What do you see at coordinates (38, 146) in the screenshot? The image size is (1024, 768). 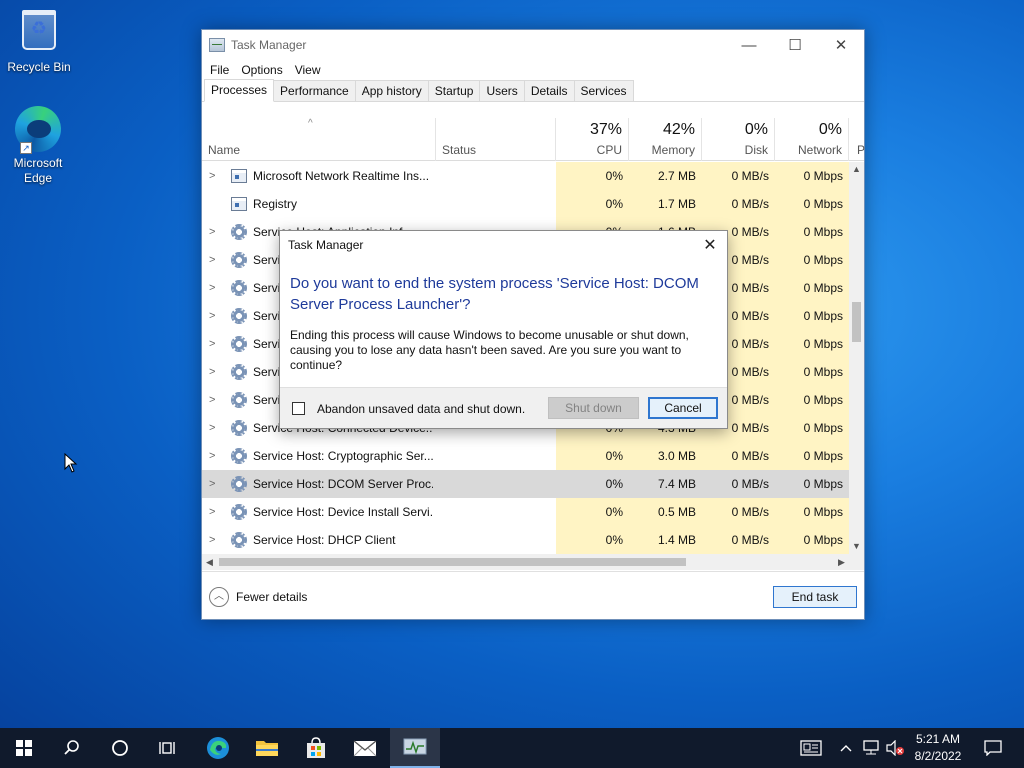 I see `desktop-icon-microsoft-edge: ↗ Microsoft Edge` at bounding box center [38, 146].